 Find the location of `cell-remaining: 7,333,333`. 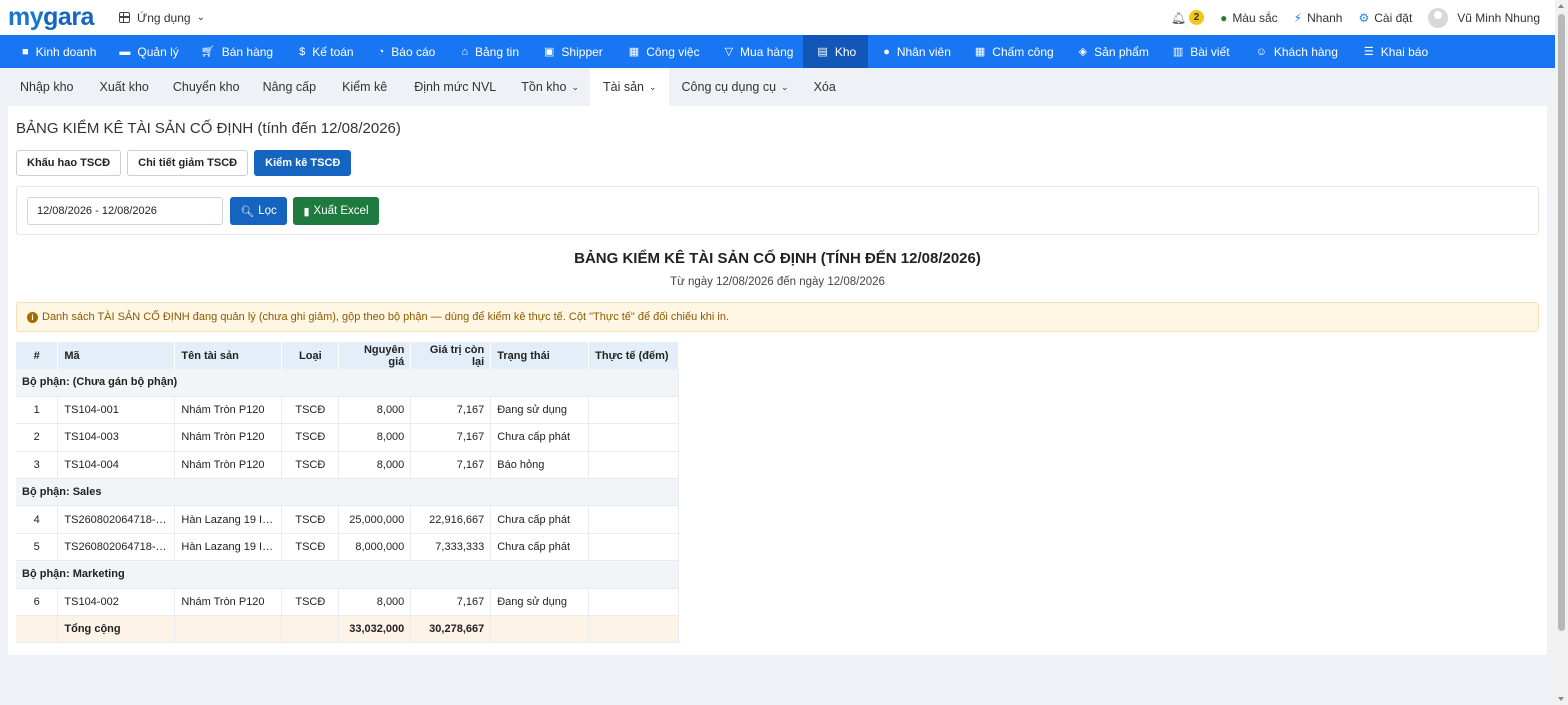

cell-remaining: 7,333,333 is located at coordinates (451, 547).